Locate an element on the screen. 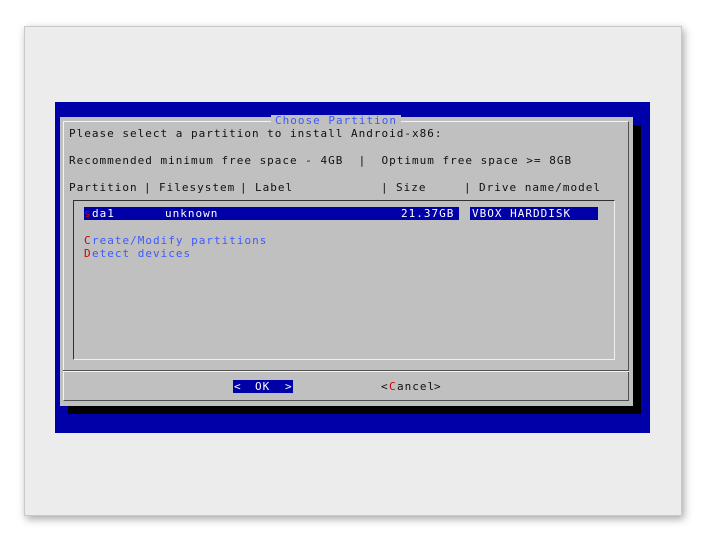 The image size is (704, 544). col-size: Size is located at coordinates (411, 187).